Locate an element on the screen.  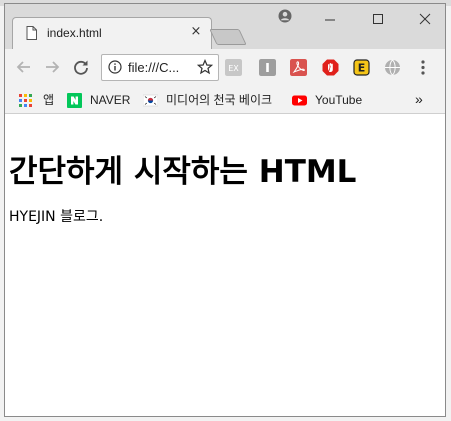
bookmarks-bar: 앱 NAVER 미디어의 천국 베이크 YouTube » is located at coordinates (225, 100).